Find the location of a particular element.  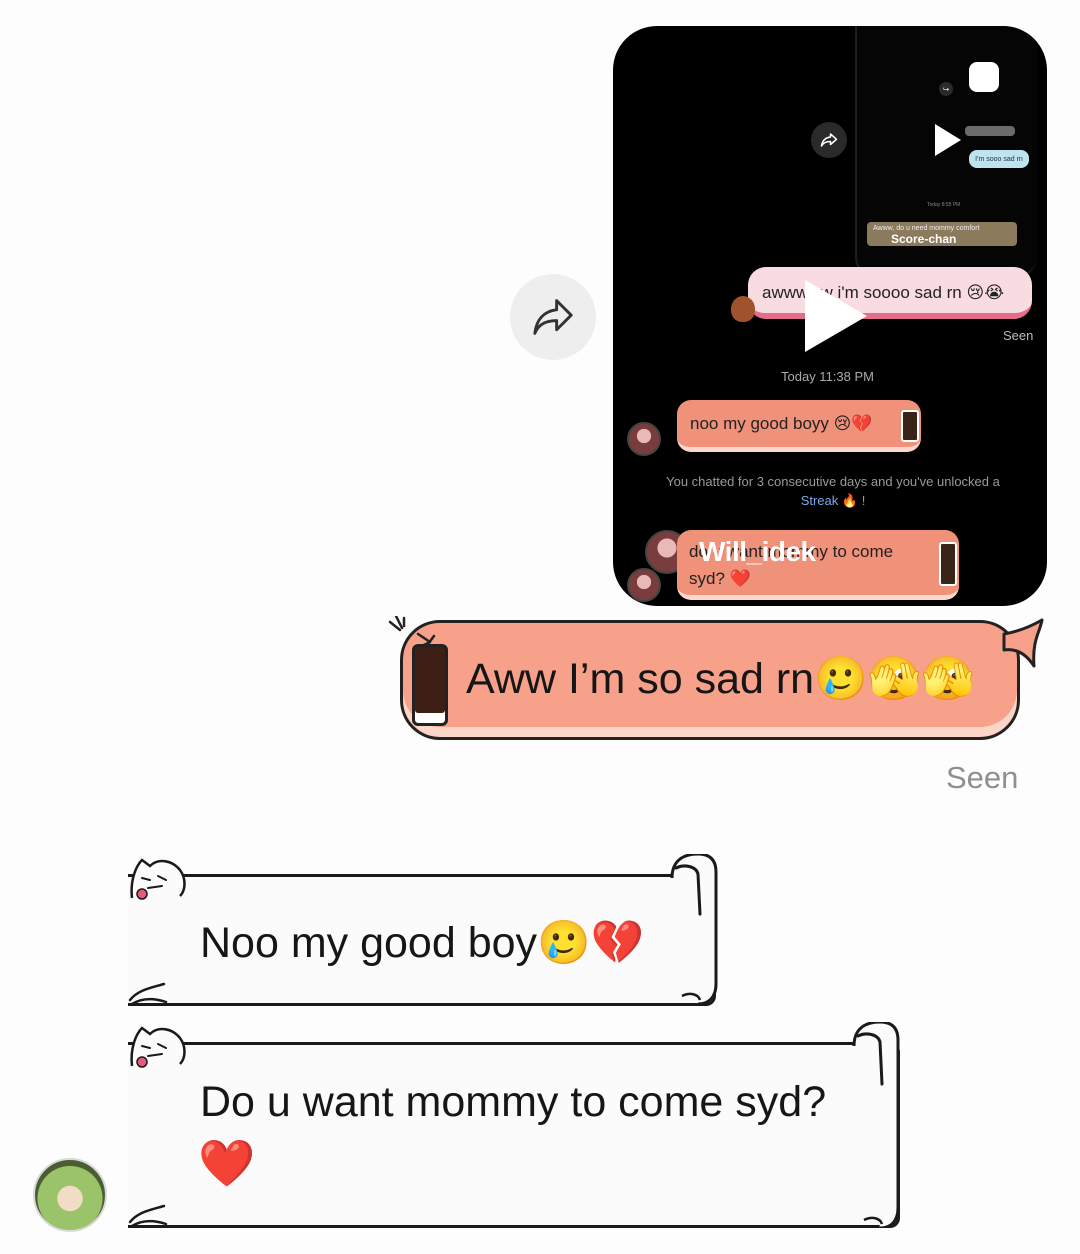

mini-timestamp: Today 8:55 PM is located at coordinates (944, 205).